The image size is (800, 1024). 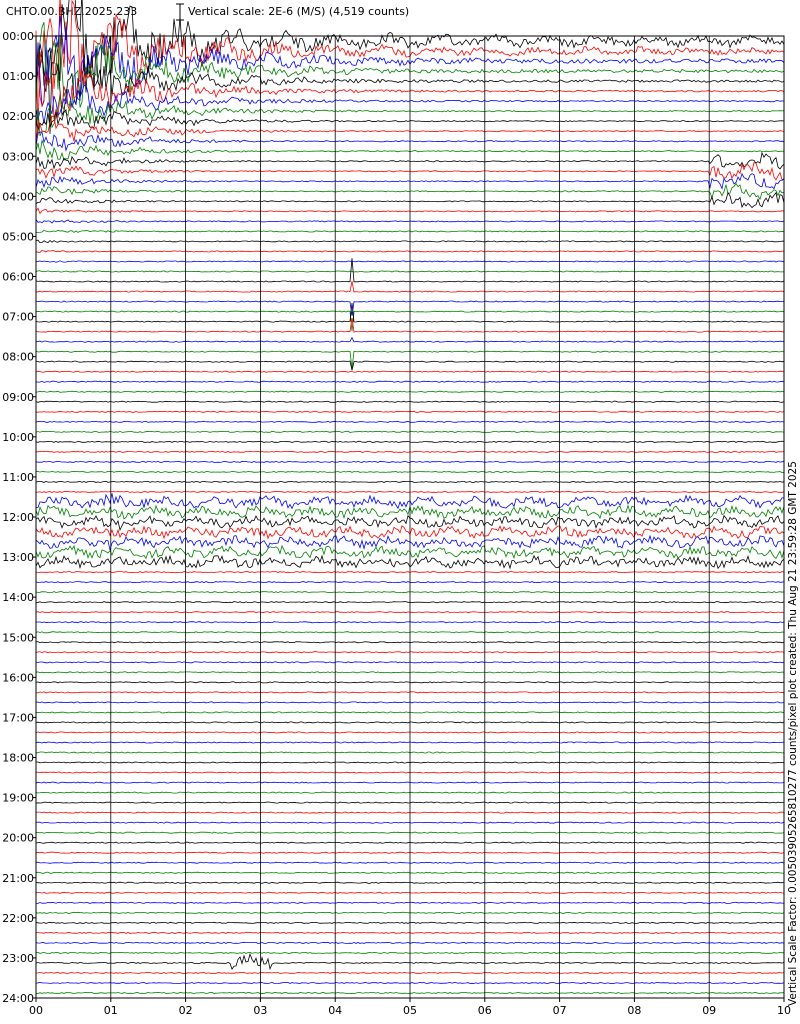 I want to click on x-tick-label: 07, so click(x=560, y=1010).